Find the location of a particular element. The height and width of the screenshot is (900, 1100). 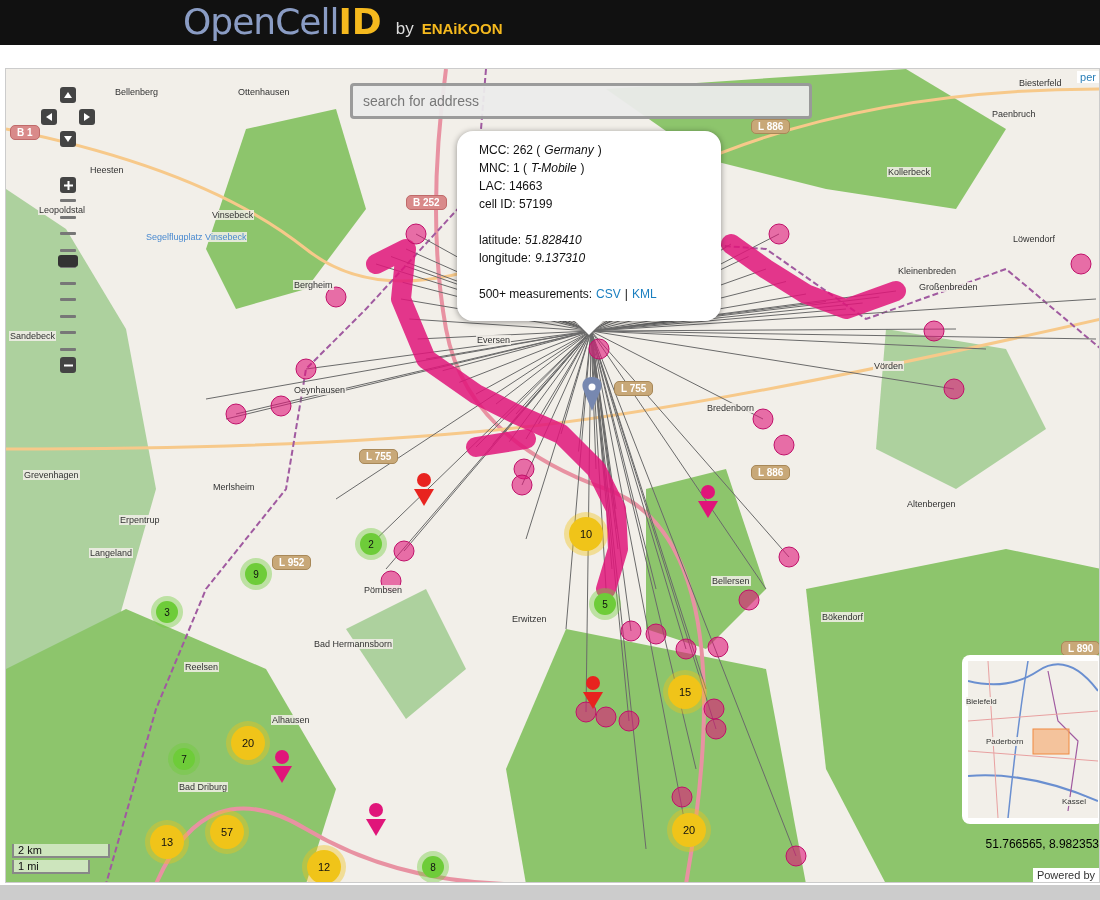

popup-text: MCC: 262 (Germany) is located at coordinates (541, 150).